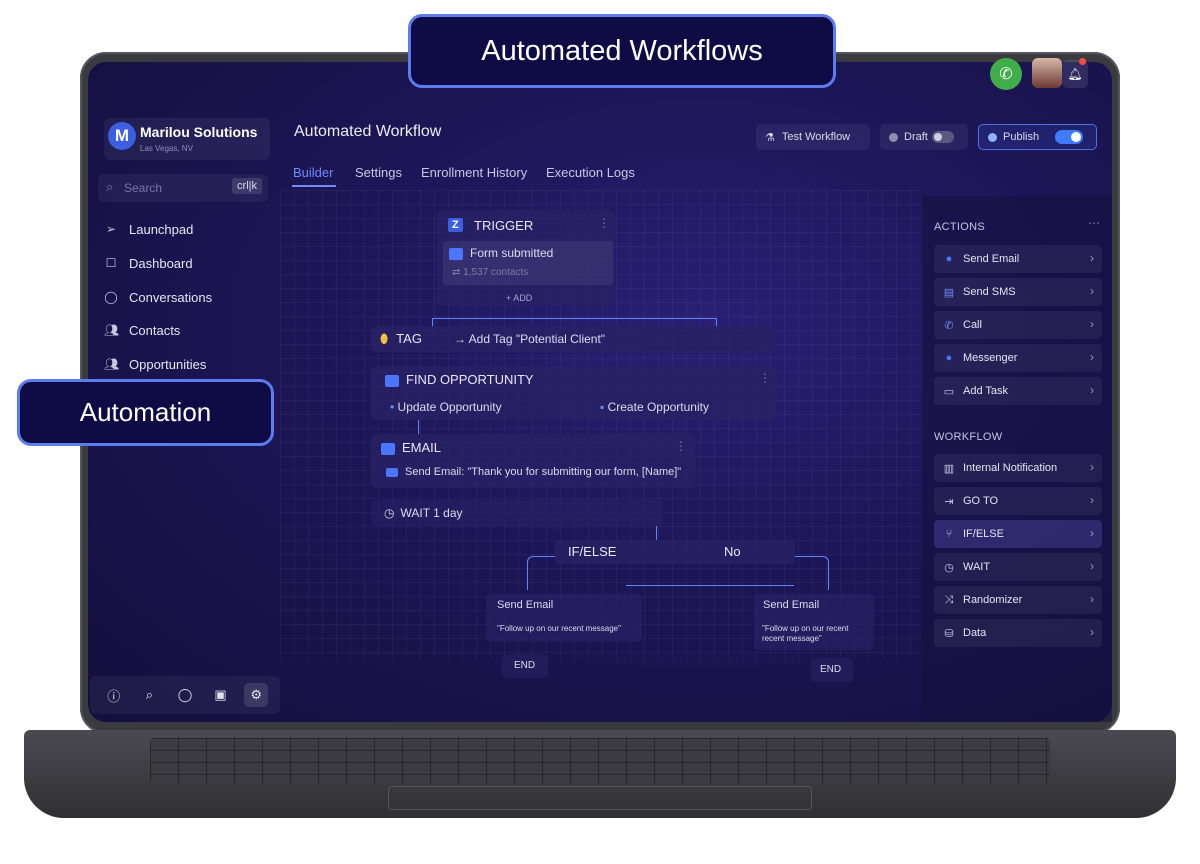 The height and width of the screenshot is (864, 1200). What do you see at coordinates (732, 551) in the screenshot?
I see `ifelse-branch-no: No` at bounding box center [732, 551].